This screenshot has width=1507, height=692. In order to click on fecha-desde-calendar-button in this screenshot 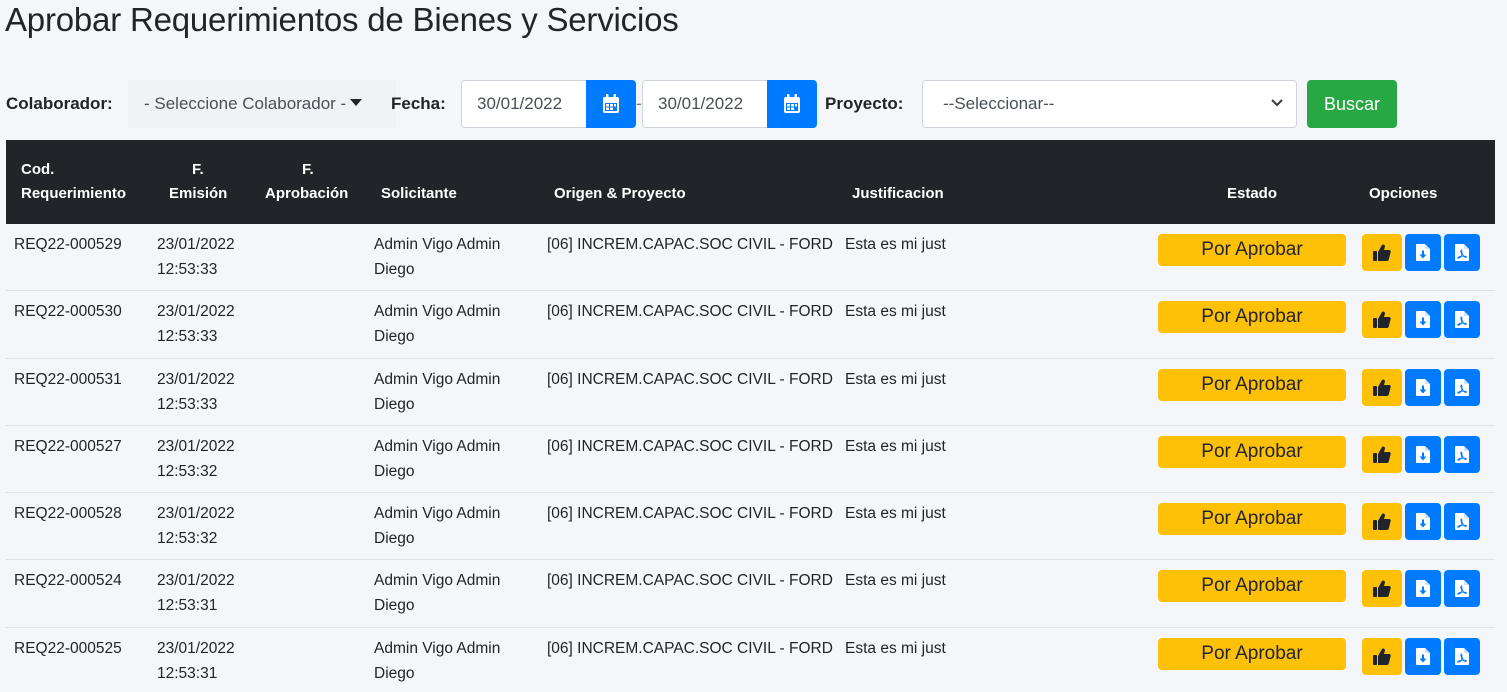, I will do `click(611, 104)`.